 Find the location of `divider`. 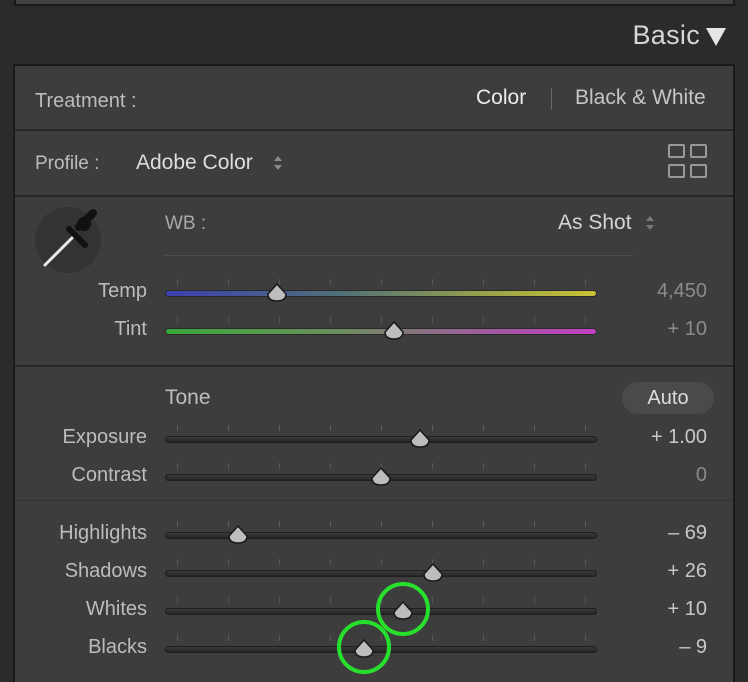

divider is located at coordinates (374, 500).